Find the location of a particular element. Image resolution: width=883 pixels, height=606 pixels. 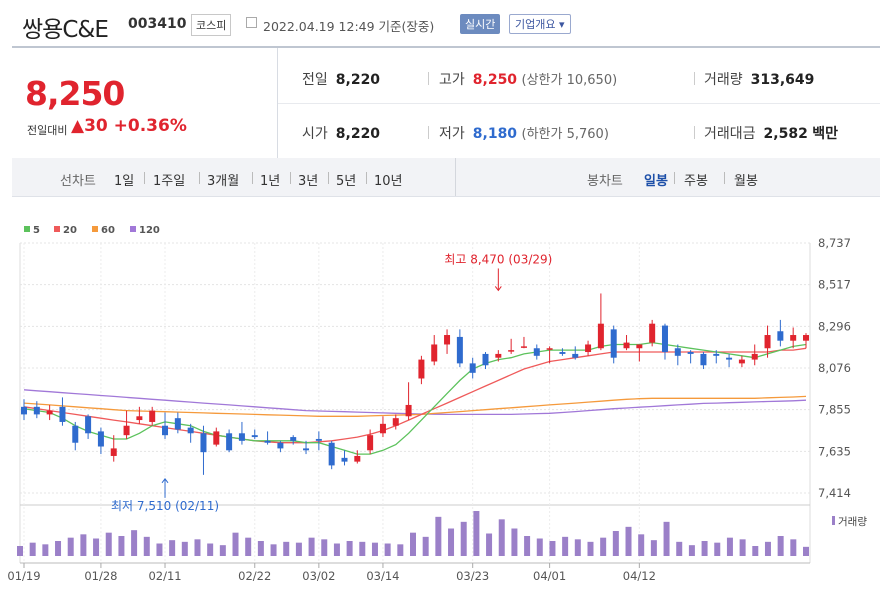

candle-weekly: 주봉 is located at coordinates (696, 179).